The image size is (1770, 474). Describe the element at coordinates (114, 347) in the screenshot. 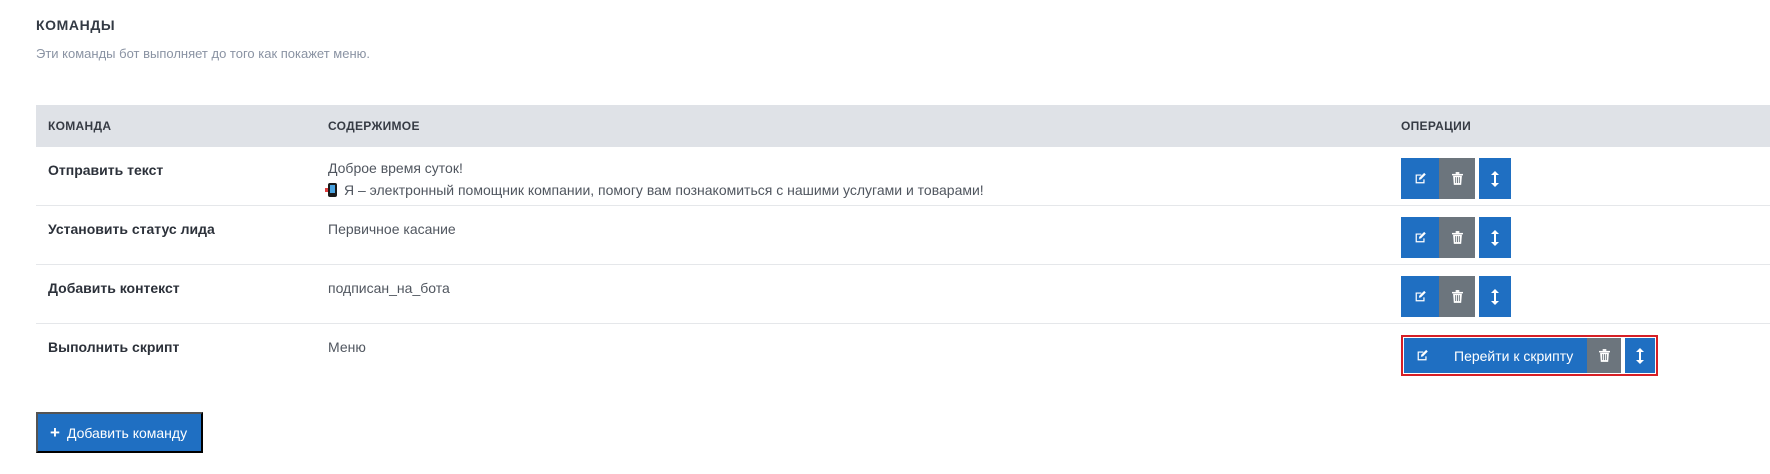

I see `row-command: Выполнить скрипт` at that location.